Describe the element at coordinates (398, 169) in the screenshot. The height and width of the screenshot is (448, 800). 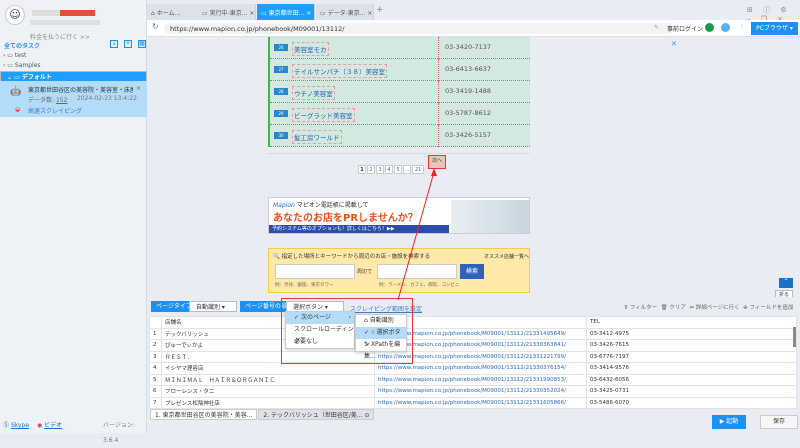
I see `page-link: 5` at that location.